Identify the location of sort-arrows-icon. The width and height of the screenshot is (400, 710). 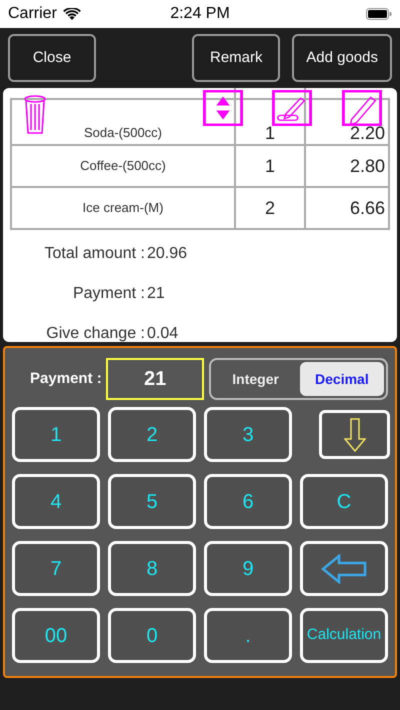
(223, 108).